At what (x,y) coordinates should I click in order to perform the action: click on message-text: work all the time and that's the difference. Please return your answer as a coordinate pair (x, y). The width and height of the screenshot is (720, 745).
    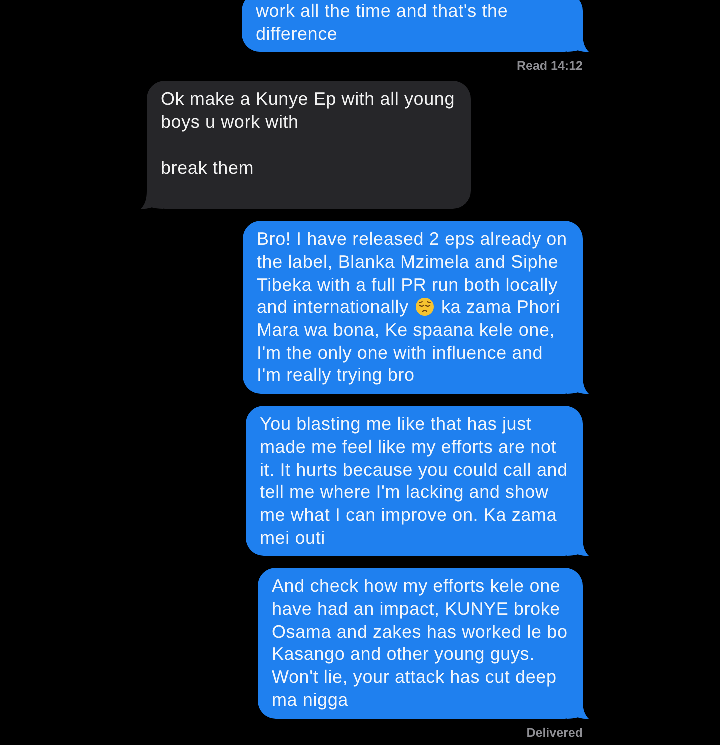
    Looking at the image, I should click on (383, 23).